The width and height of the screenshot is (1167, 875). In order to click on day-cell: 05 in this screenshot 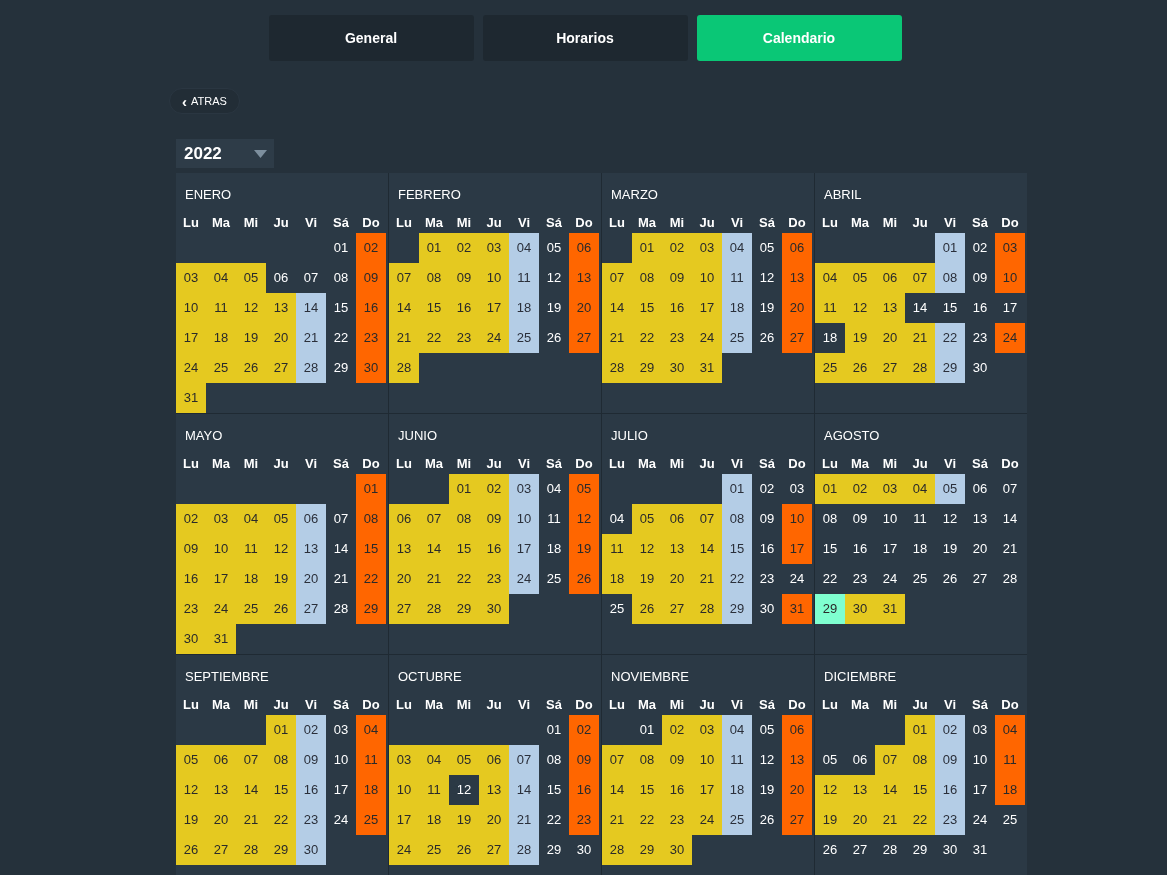, I will do `click(191, 760)`.